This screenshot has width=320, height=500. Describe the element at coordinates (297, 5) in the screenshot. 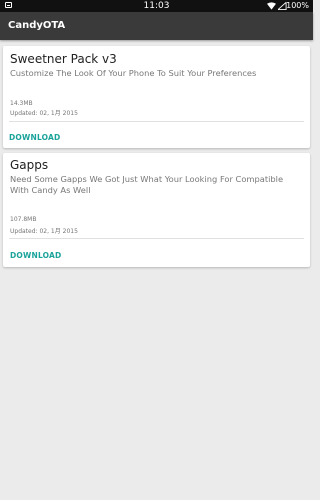

I see `battery-level: 100%` at that location.